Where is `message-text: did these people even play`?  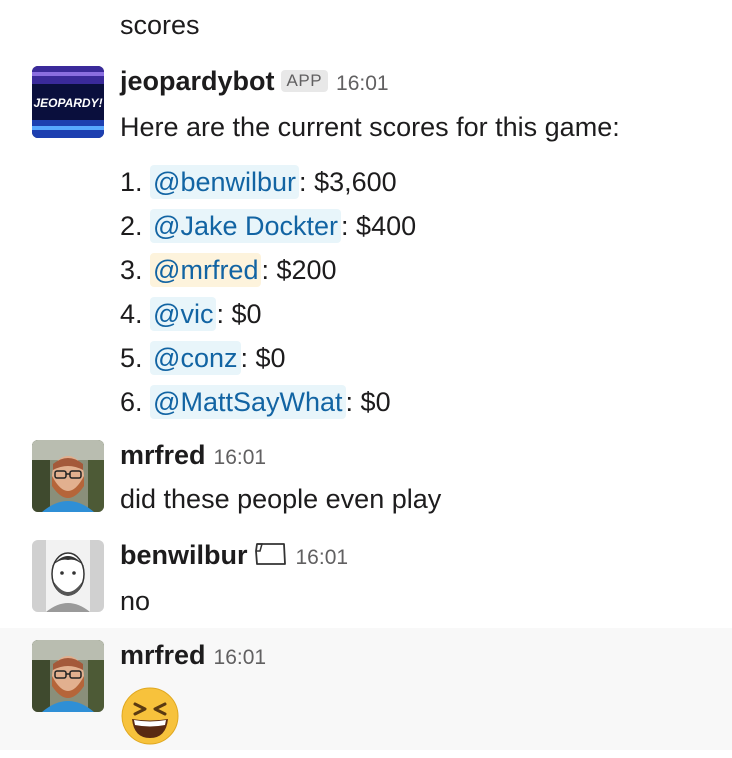
message-text: did these people even play is located at coordinates (281, 499).